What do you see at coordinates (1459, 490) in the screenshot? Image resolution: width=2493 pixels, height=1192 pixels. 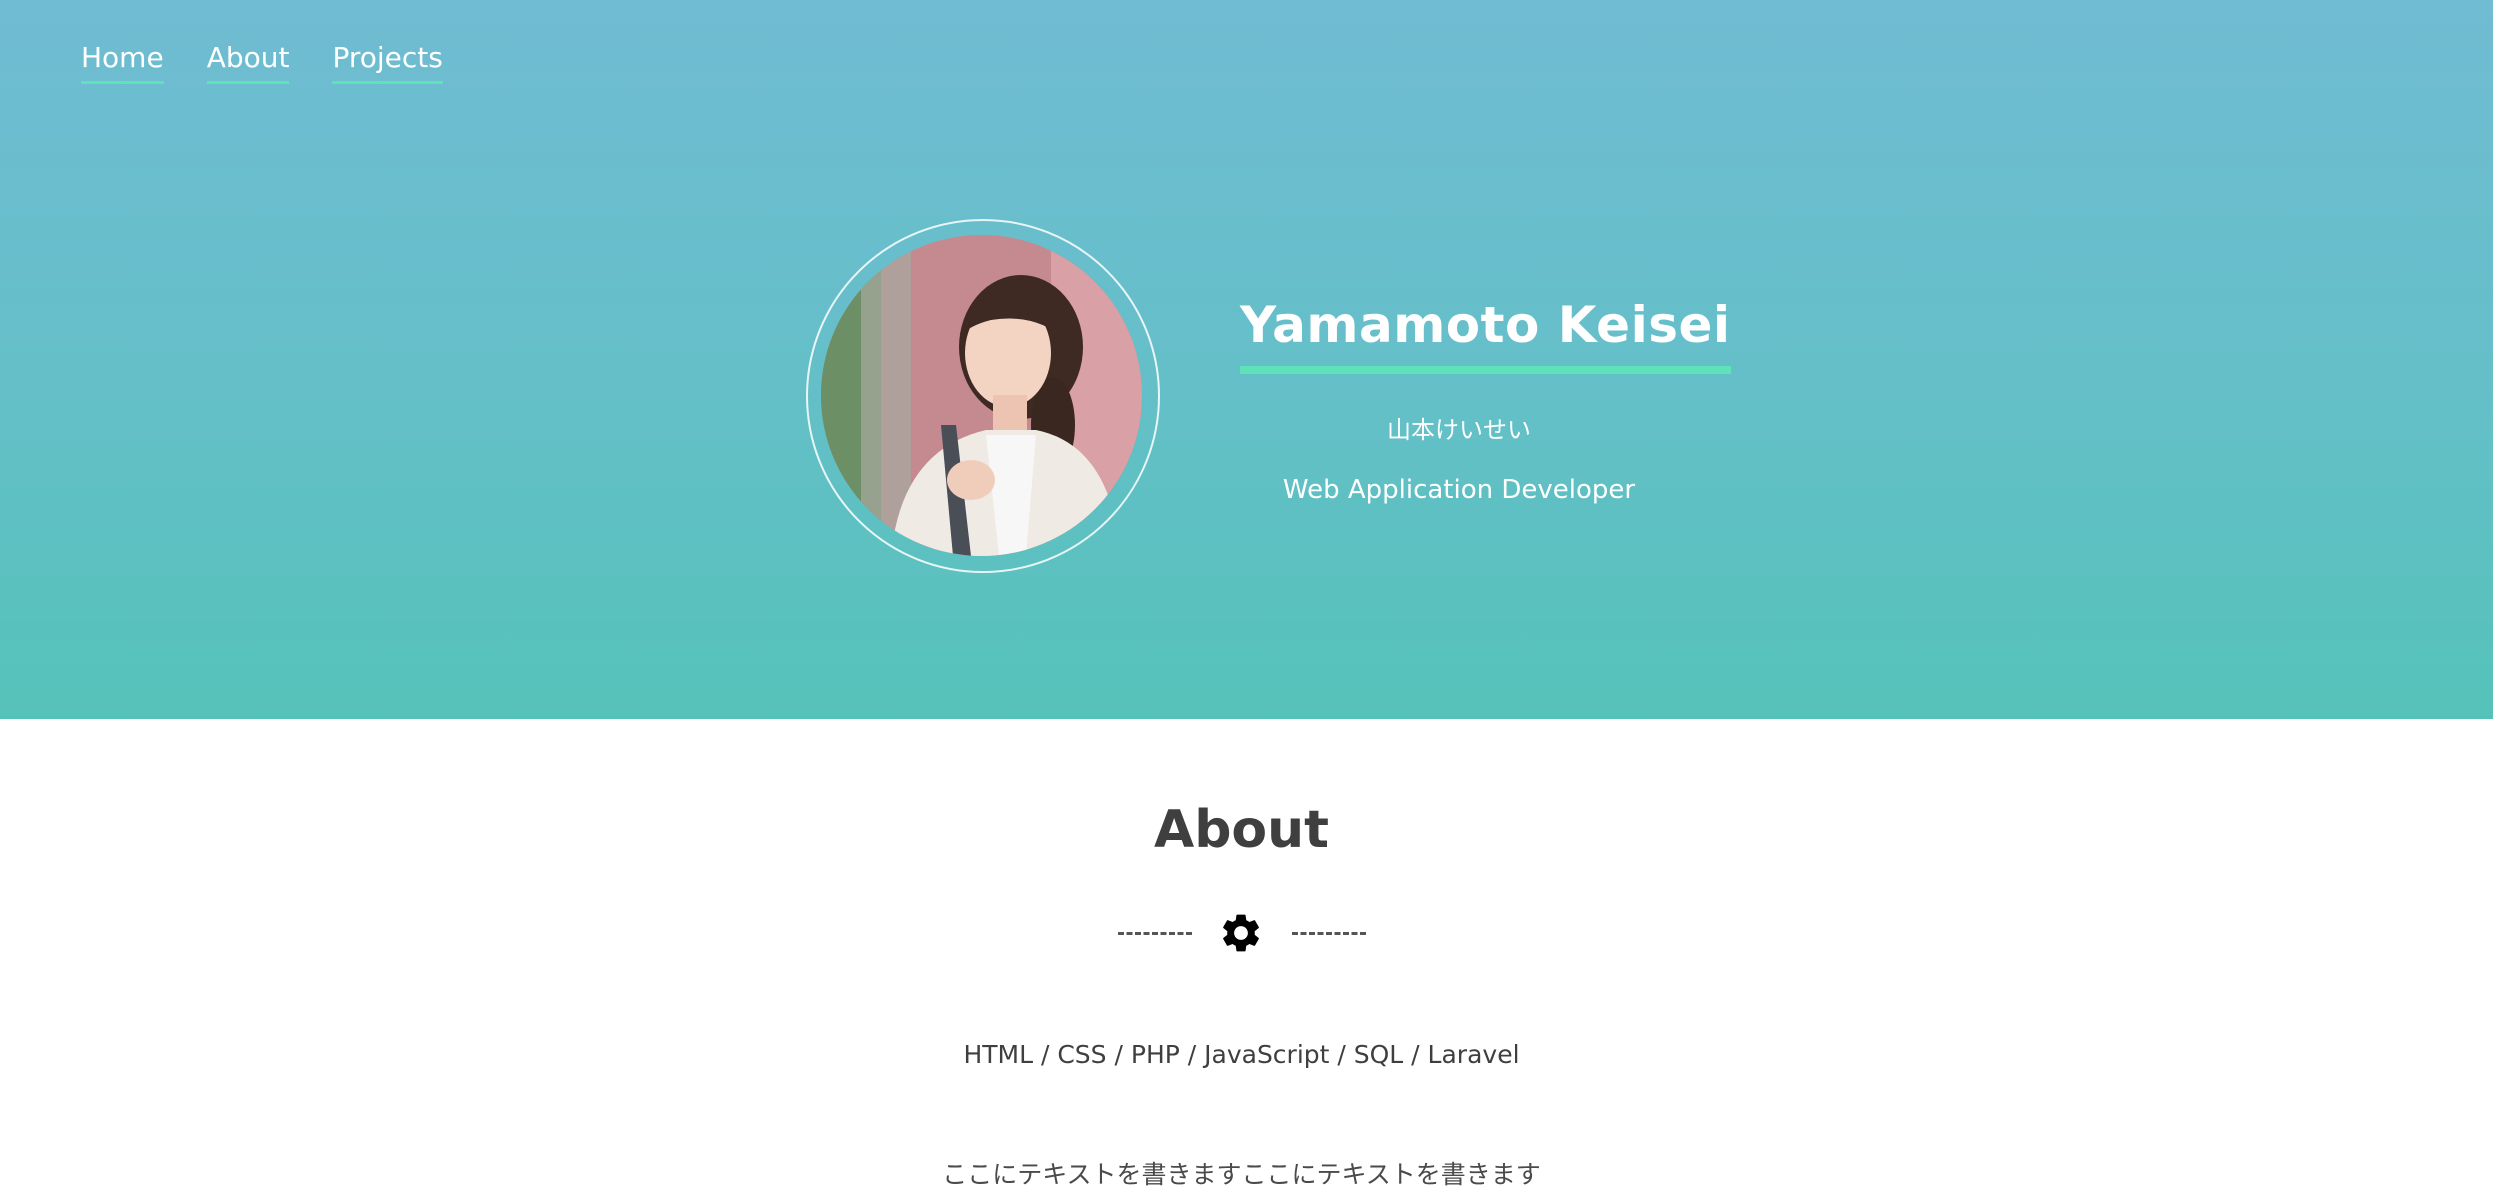 I see `profile-role: Web Application Developer` at bounding box center [1459, 490].